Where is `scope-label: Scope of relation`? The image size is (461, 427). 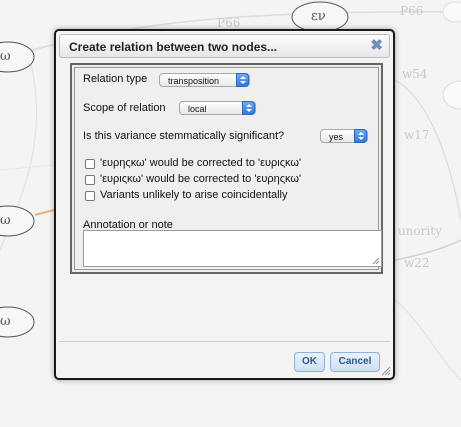
scope-label: Scope of relation is located at coordinates (124, 108).